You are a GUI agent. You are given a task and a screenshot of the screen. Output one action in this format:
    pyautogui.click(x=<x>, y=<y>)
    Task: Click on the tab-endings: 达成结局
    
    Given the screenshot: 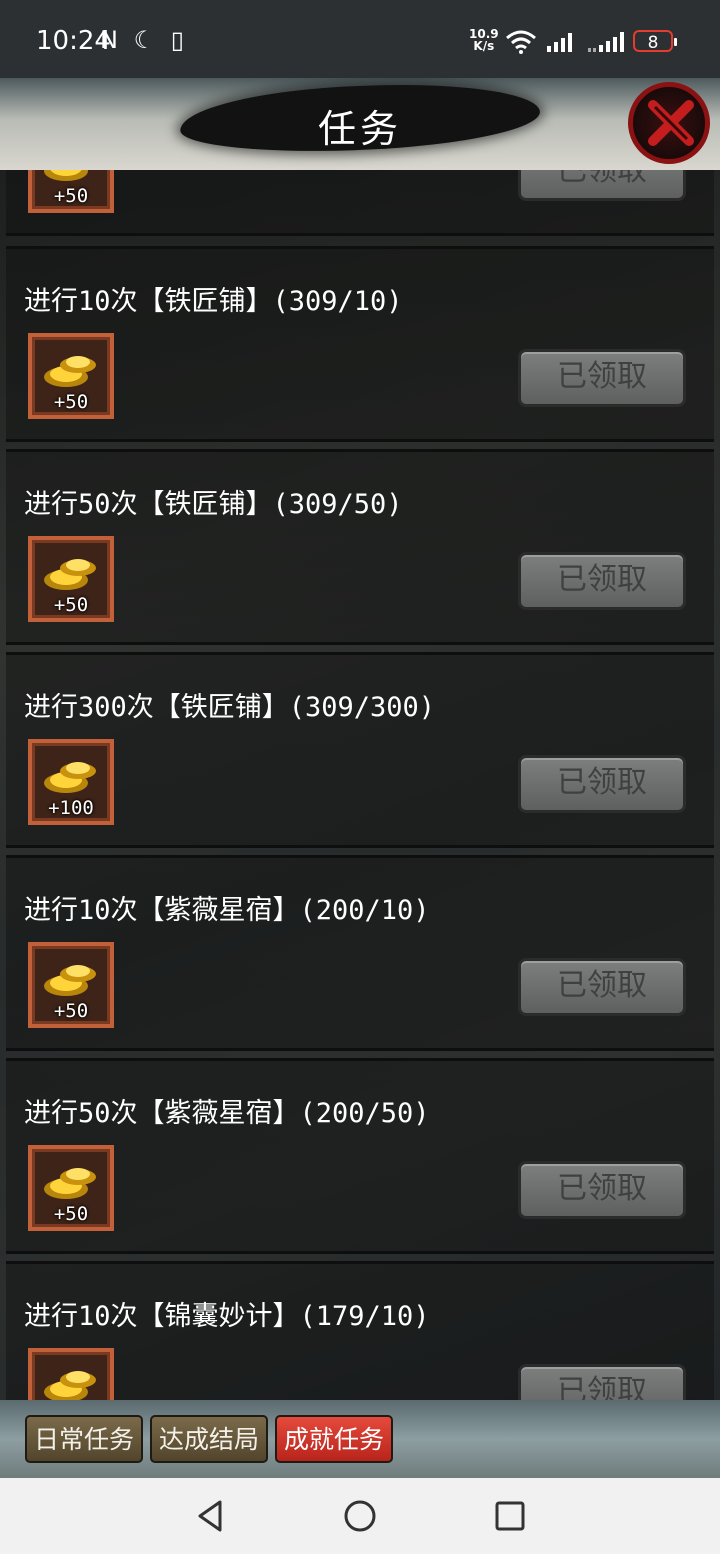 What is the action you would take?
    pyautogui.click(x=209, y=1439)
    